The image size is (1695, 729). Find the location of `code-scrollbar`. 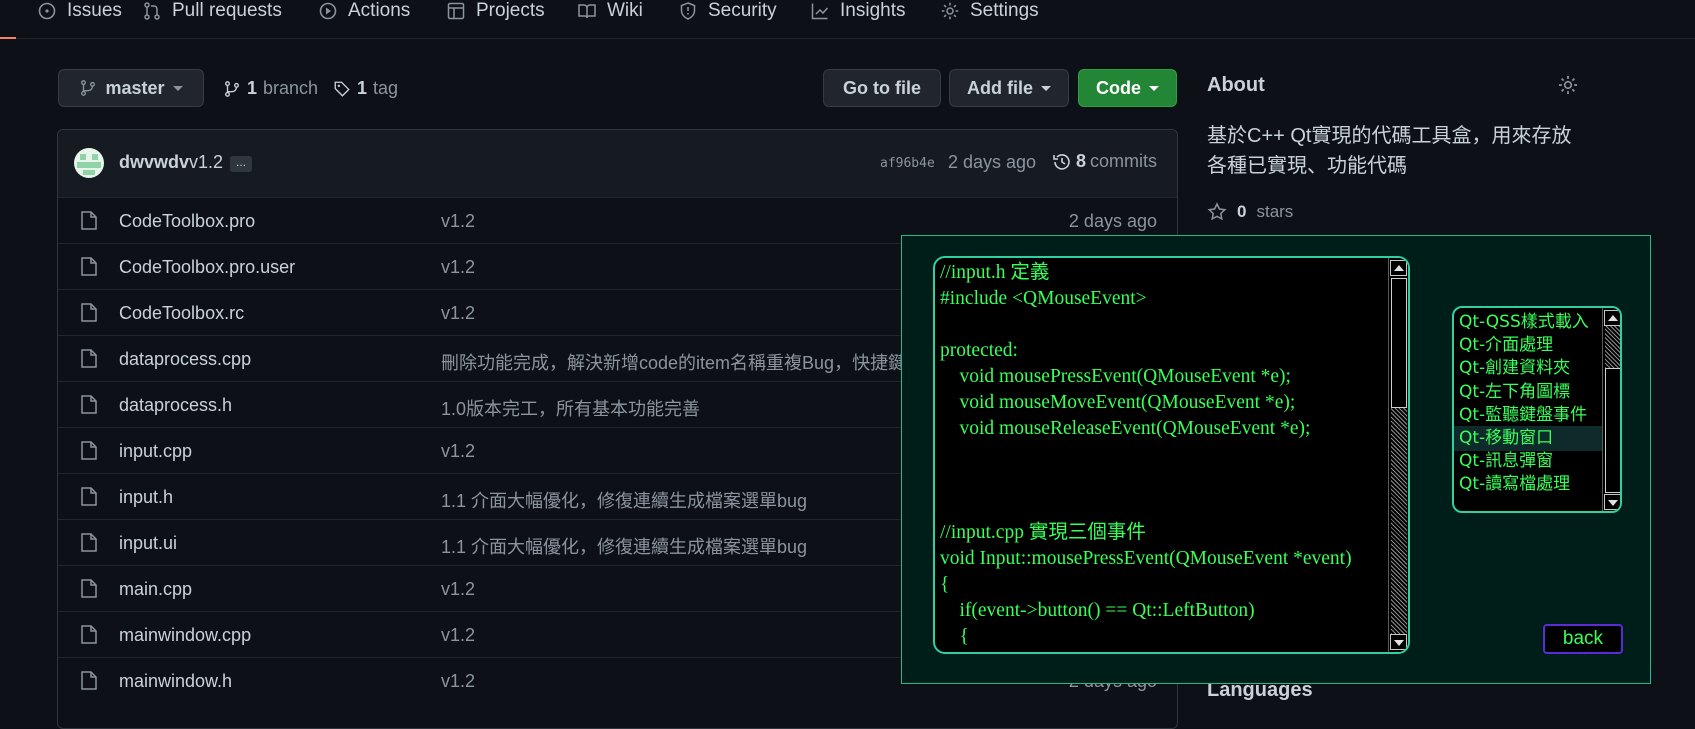

code-scrollbar is located at coordinates (1398, 455).